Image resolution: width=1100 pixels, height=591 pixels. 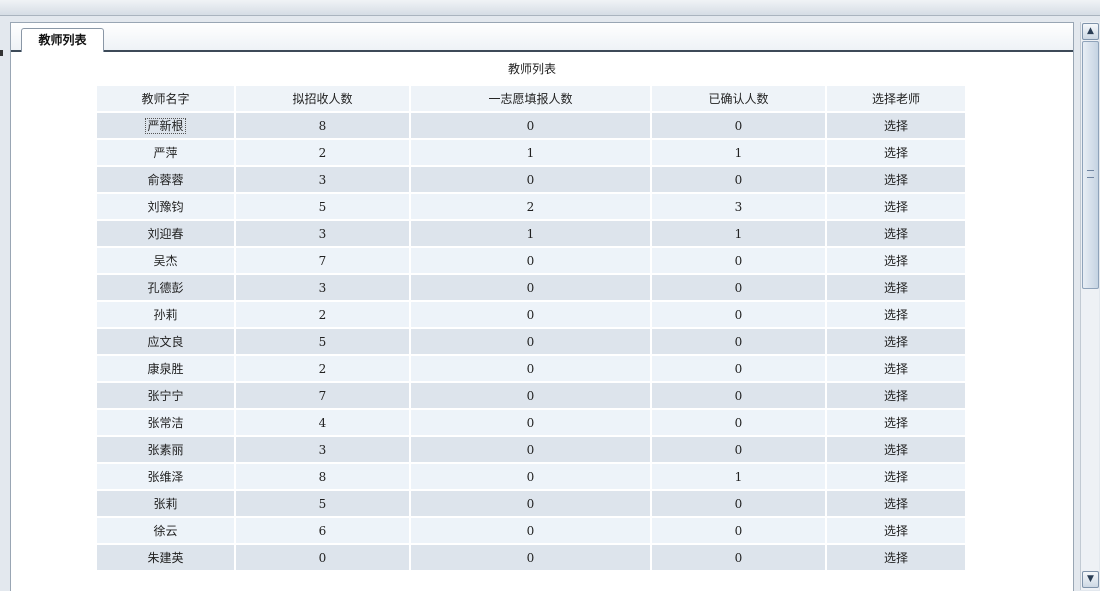 I want to click on first-choice-cell-container: 2, so click(x=530, y=206).